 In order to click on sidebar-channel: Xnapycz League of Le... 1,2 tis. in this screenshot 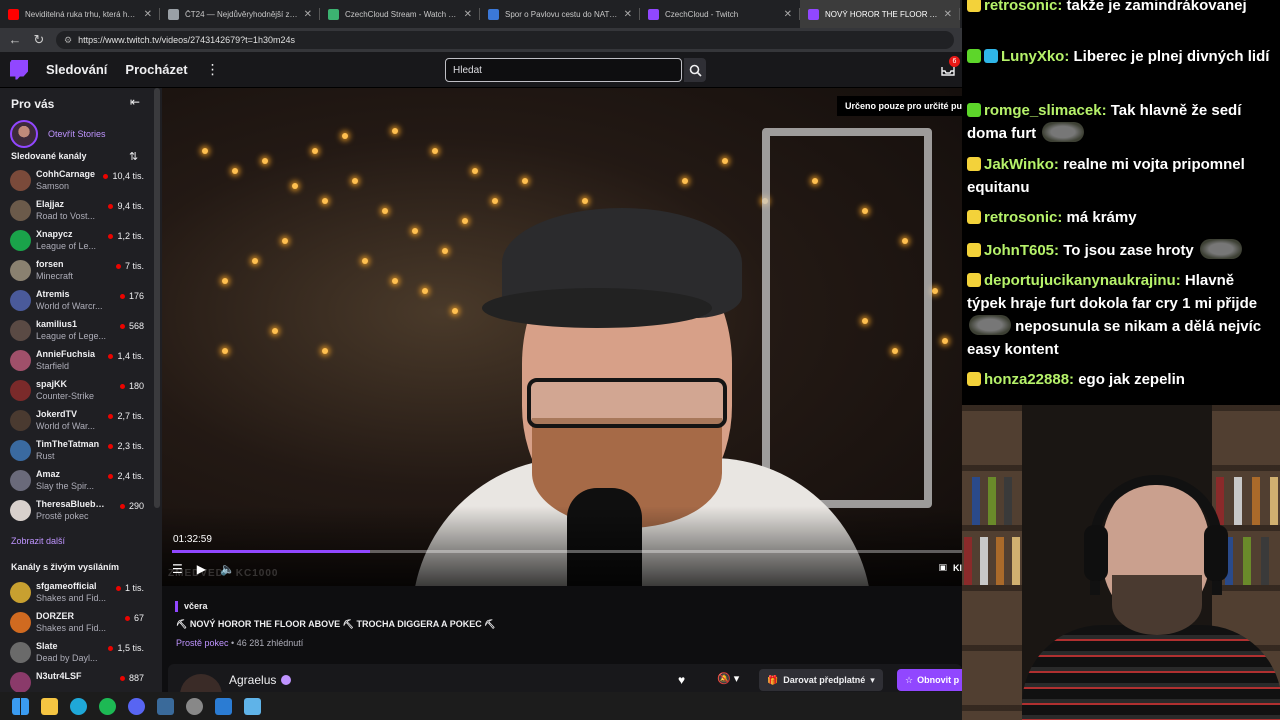, I will do `click(80, 240)`.